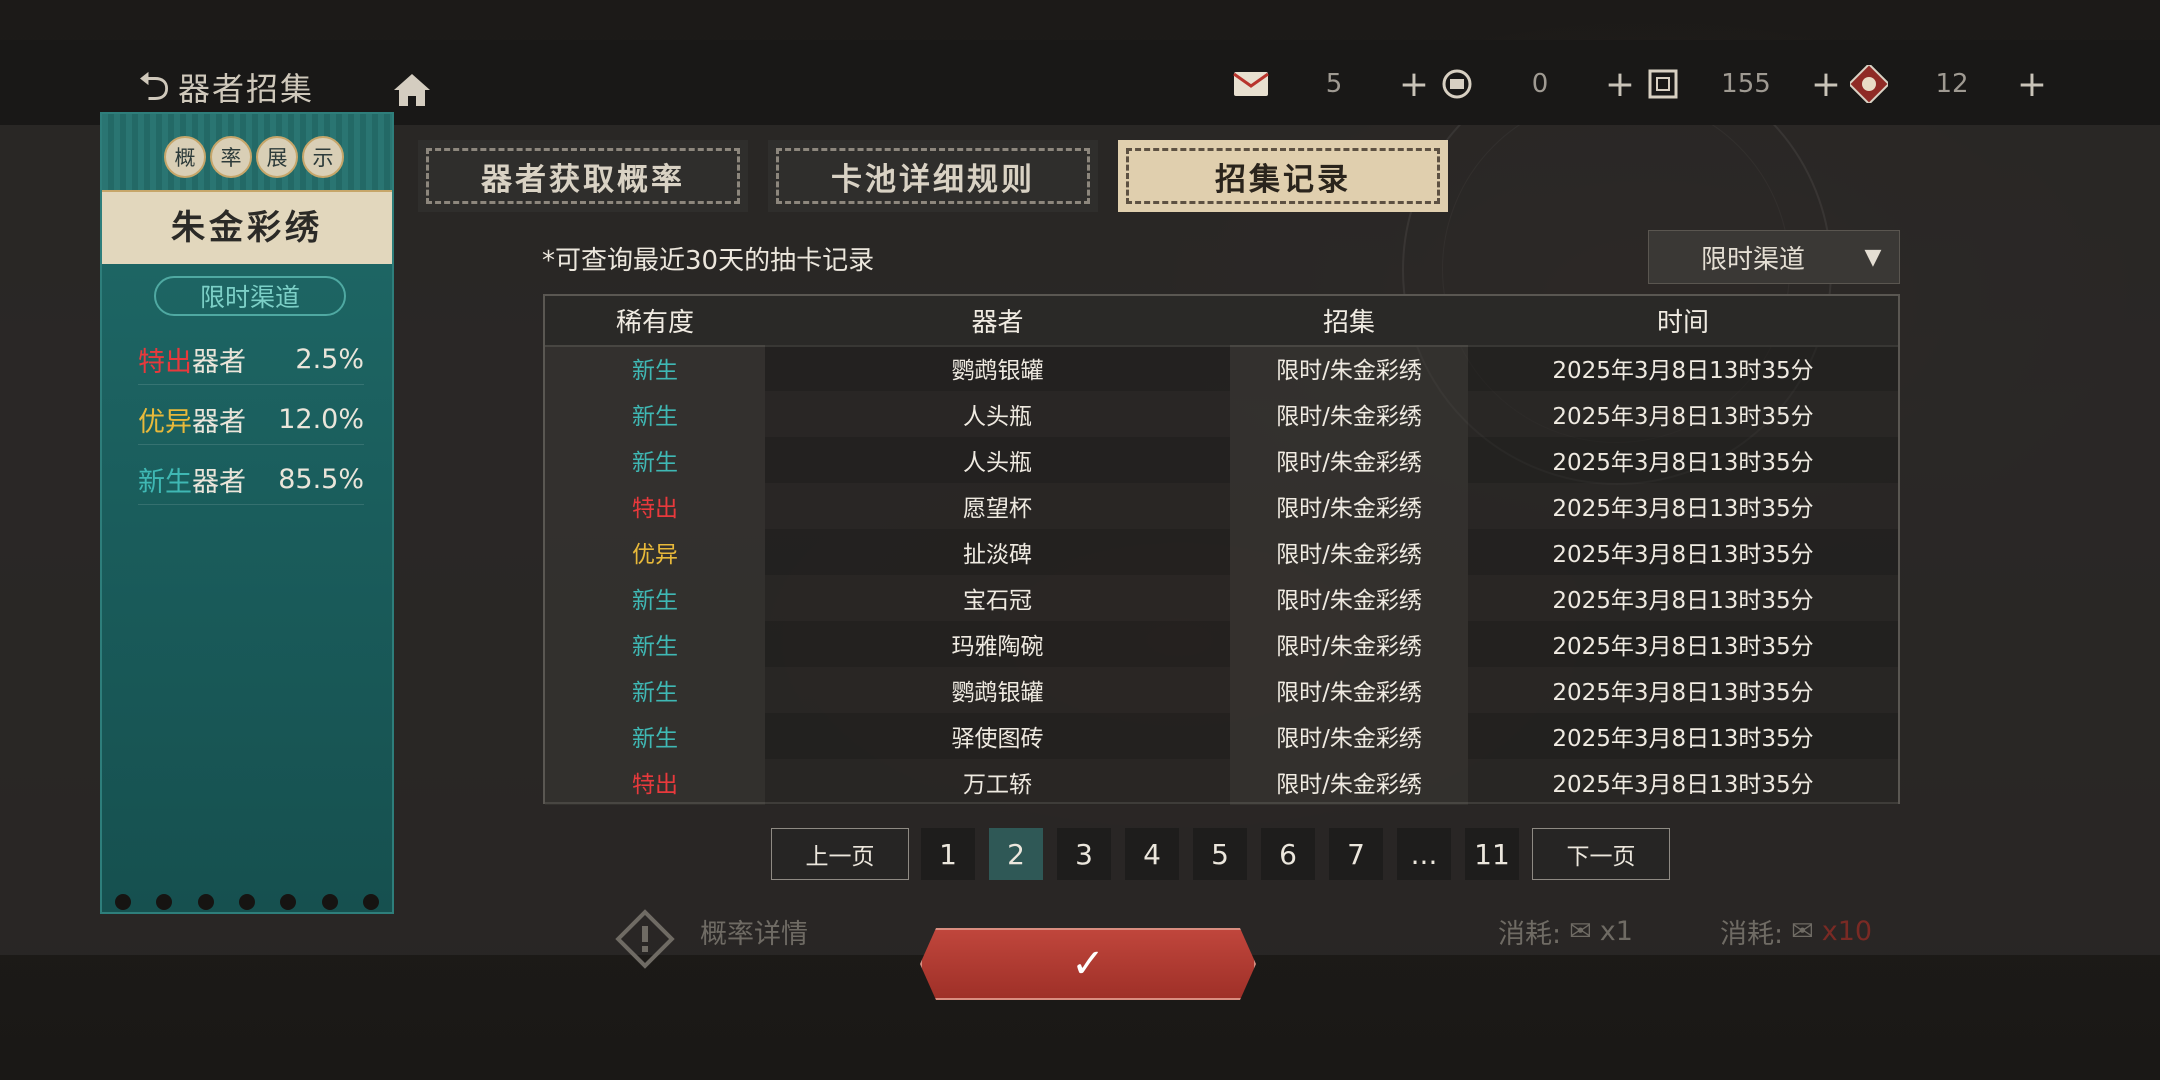 Image resolution: width=2160 pixels, height=1080 pixels. I want to click on page-number-button: 3, so click(1084, 854).